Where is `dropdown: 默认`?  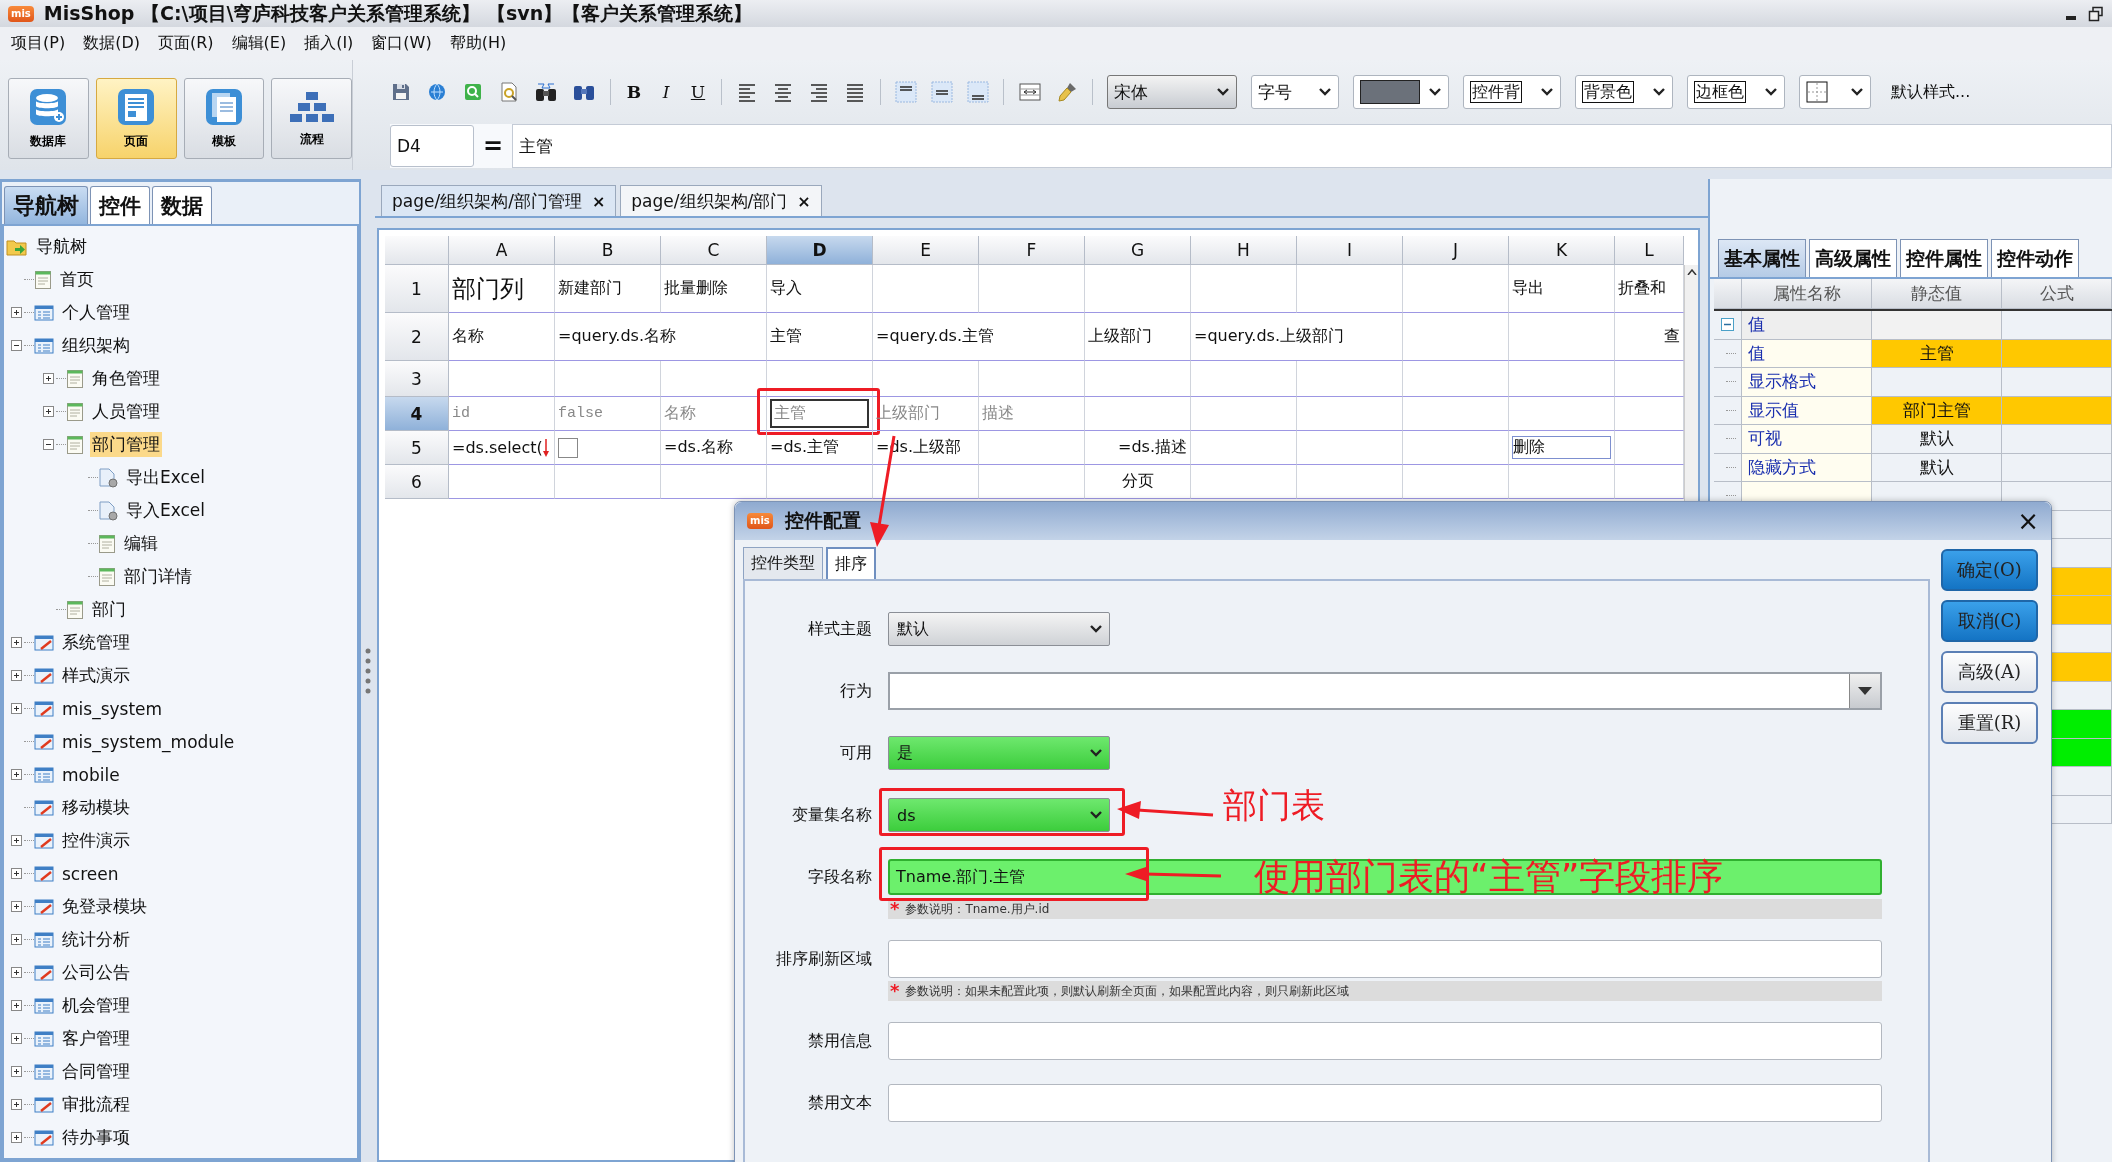
dropdown: 默认 is located at coordinates (999, 629).